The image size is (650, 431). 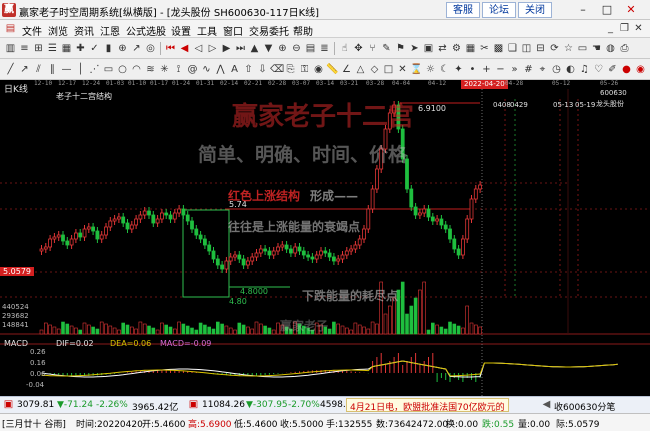 What do you see at coordinates (240, 48) in the screenshot?
I see `last-icon: ⏭` at bounding box center [240, 48].